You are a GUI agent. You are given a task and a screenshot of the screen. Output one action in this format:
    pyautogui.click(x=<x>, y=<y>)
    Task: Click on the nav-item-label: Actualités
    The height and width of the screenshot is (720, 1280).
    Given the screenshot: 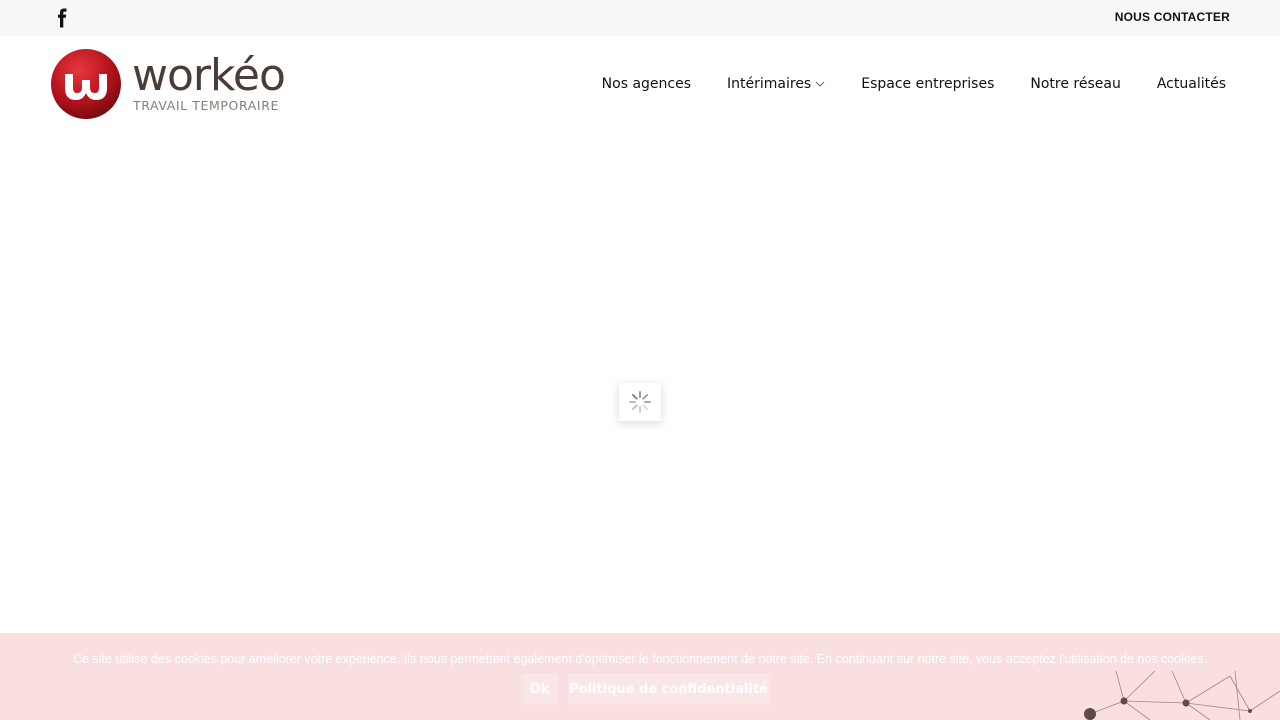 What is the action you would take?
    pyautogui.click(x=1191, y=84)
    